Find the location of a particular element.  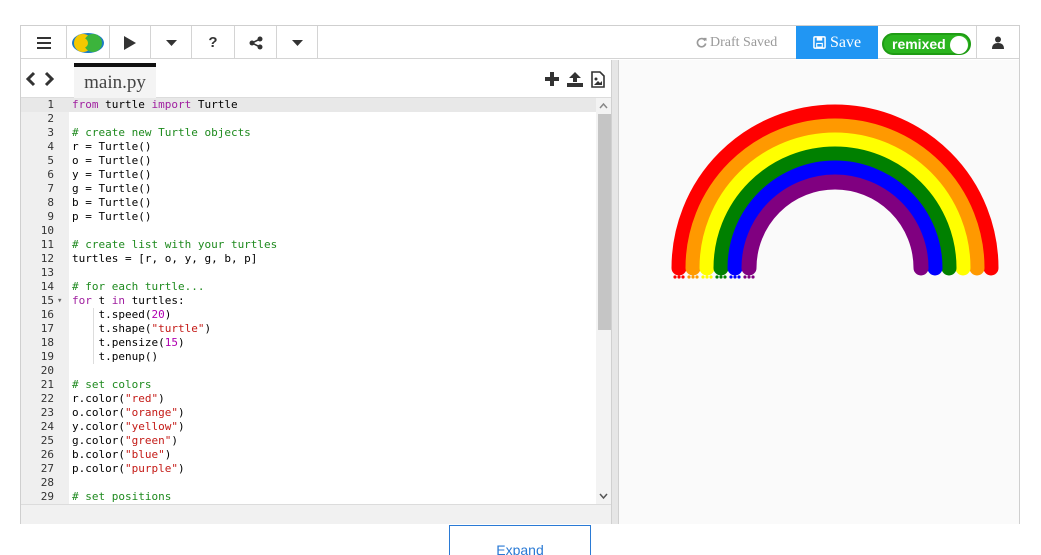

code-line: 11 # create list with your turtles is located at coordinates (308, 245).